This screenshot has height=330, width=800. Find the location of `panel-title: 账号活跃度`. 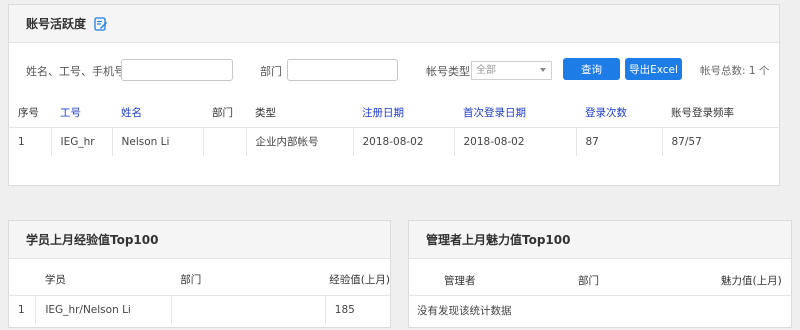

panel-title: 账号活跃度 is located at coordinates (56, 24).